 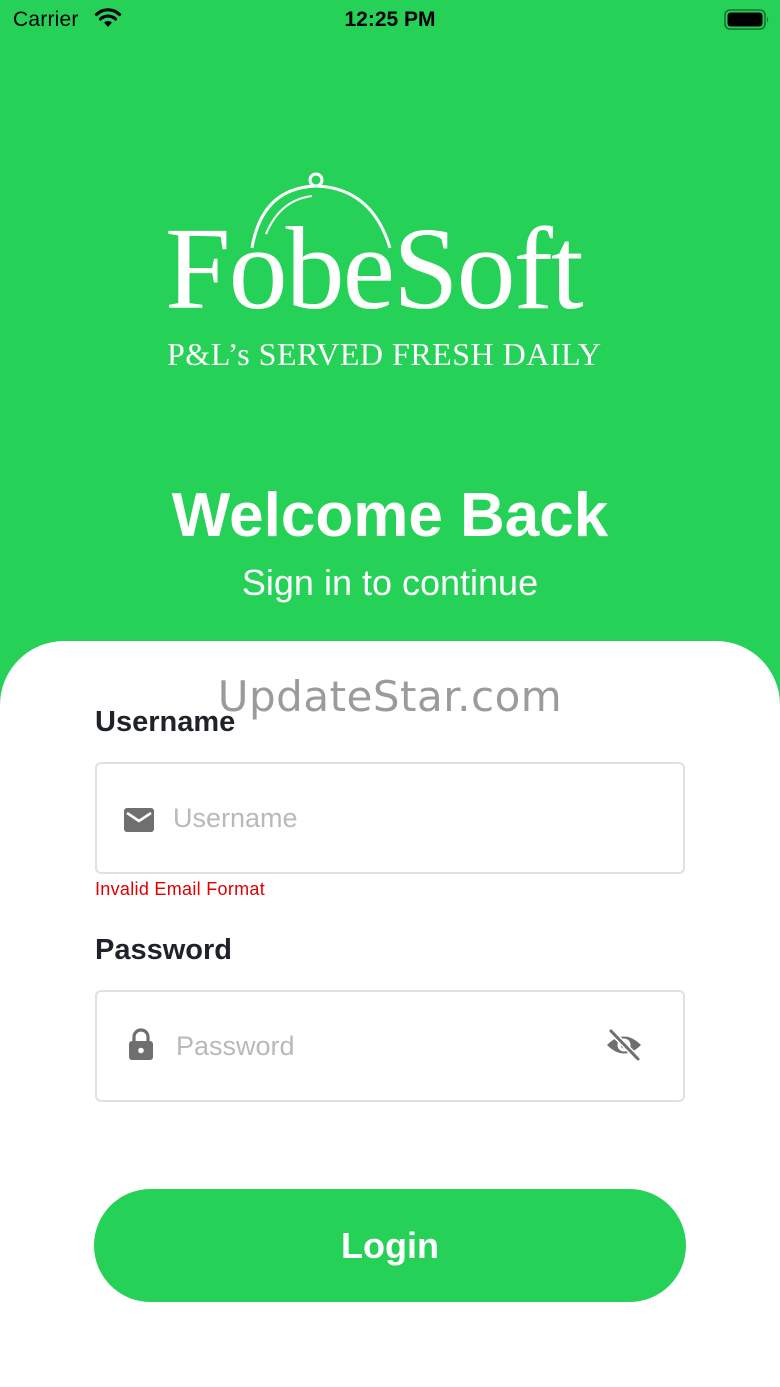 What do you see at coordinates (390, 515) in the screenshot?
I see `page-title: Welcome Back` at bounding box center [390, 515].